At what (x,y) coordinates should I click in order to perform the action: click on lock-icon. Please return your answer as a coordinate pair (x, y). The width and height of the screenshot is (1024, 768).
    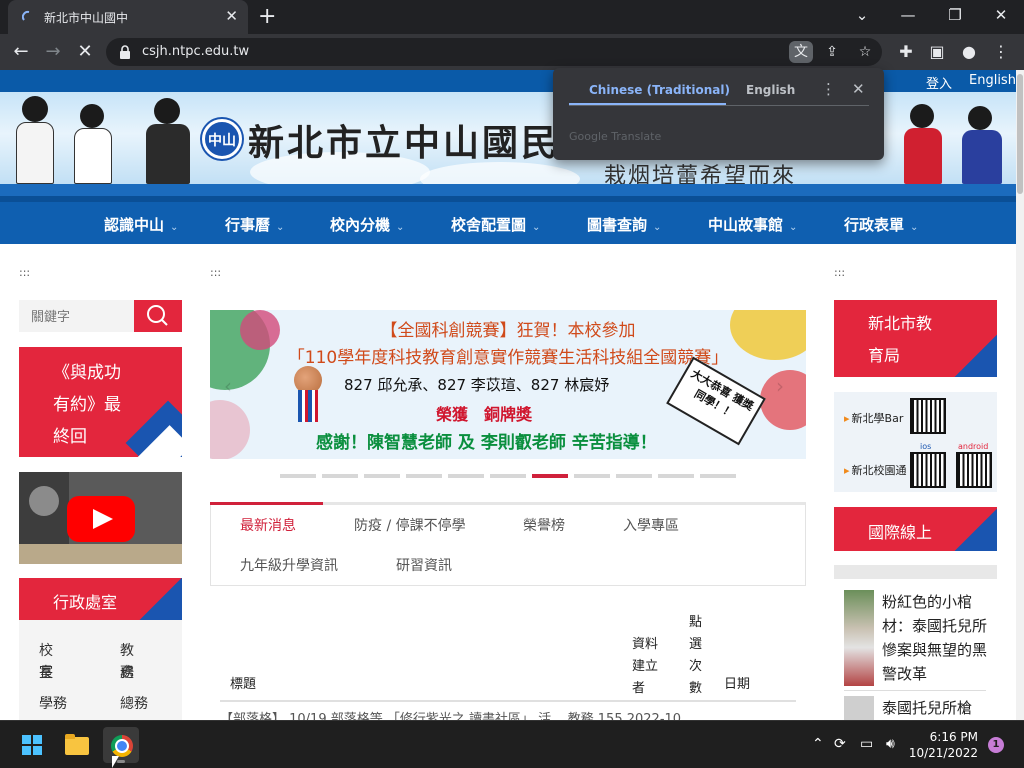
    Looking at the image, I should click on (125, 52).